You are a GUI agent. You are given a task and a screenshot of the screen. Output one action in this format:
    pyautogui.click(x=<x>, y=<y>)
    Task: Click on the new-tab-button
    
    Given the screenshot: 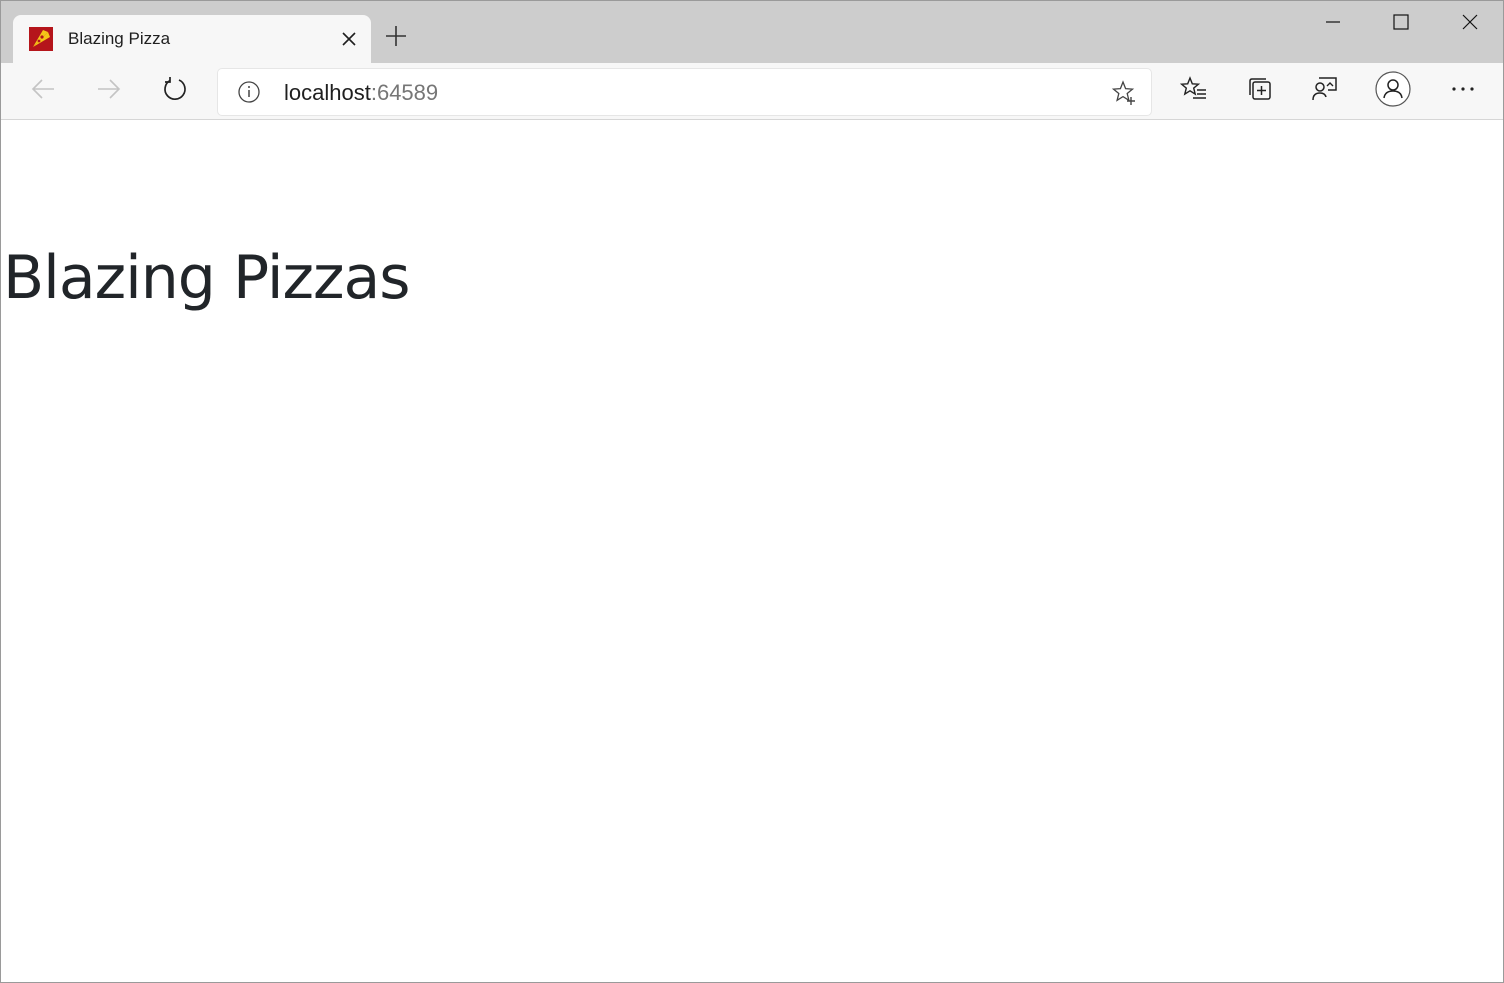 What is the action you would take?
    pyautogui.click(x=396, y=38)
    